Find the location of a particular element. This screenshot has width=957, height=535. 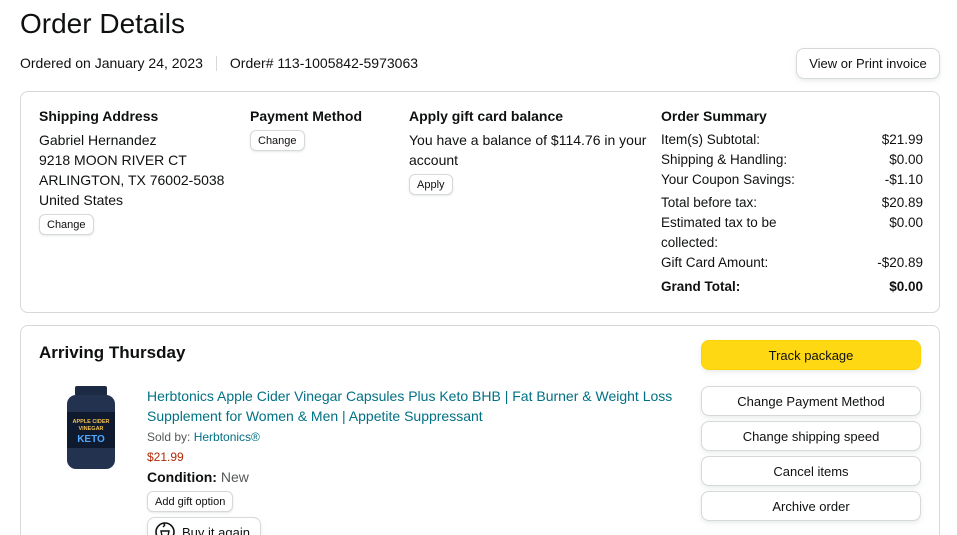

add-gift-option-button: Add gift option is located at coordinates (190, 501).